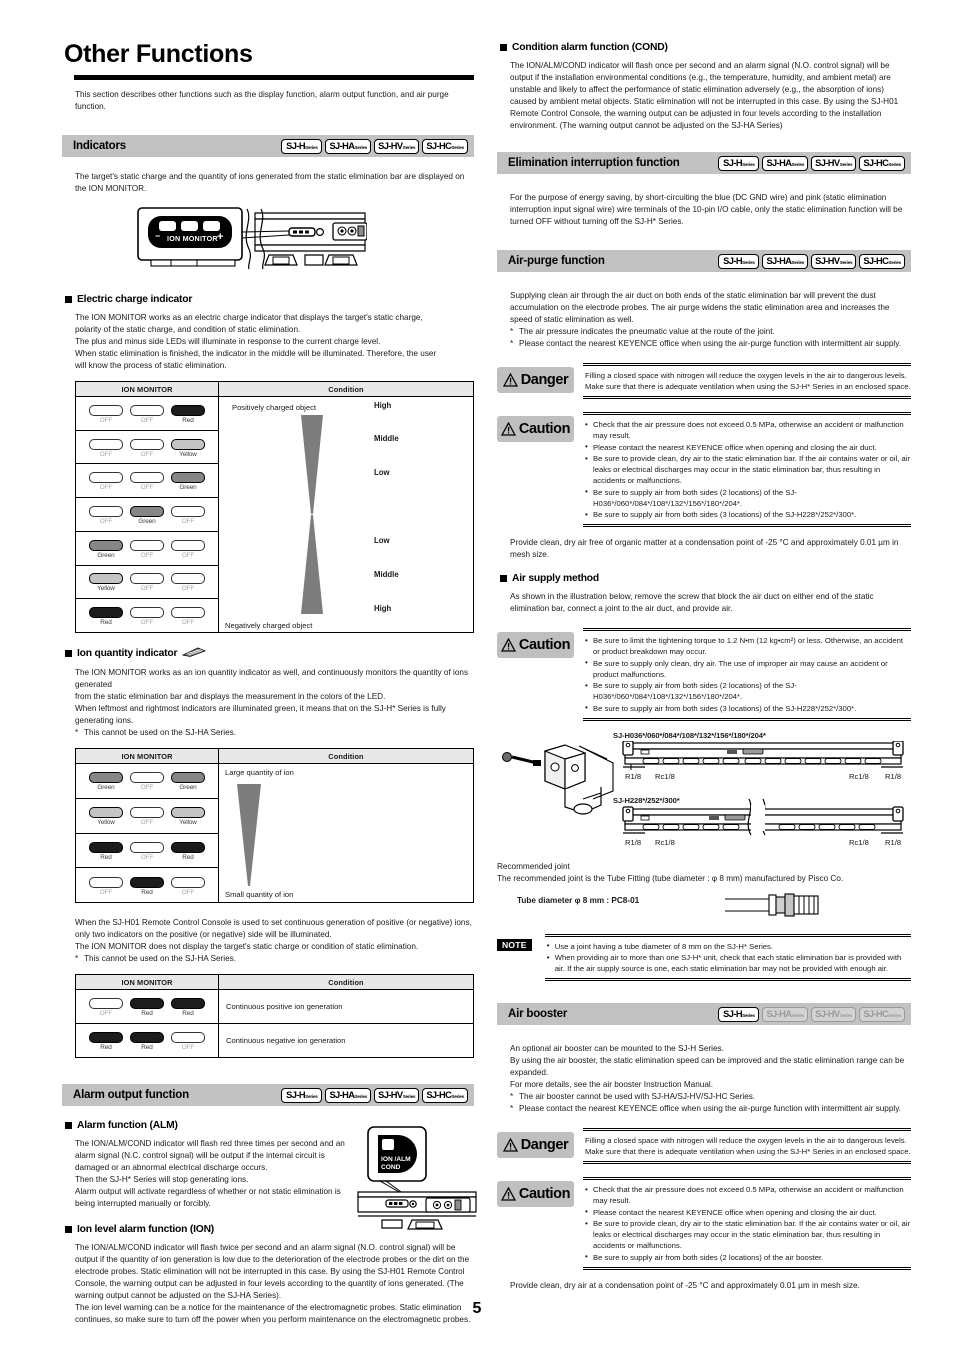 The width and height of the screenshot is (954, 1350). What do you see at coordinates (834, 163) in the screenshot?
I see `badge-sj-hv: SJ-HV Series` at bounding box center [834, 163].